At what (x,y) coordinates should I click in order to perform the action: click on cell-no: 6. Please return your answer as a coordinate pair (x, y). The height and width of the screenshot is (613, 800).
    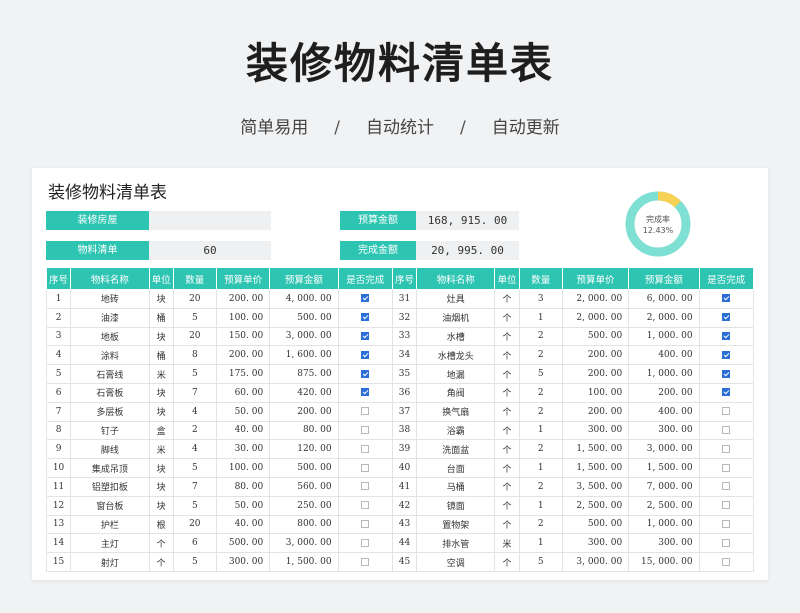
    Looking at the image, I should click on (58, 392).